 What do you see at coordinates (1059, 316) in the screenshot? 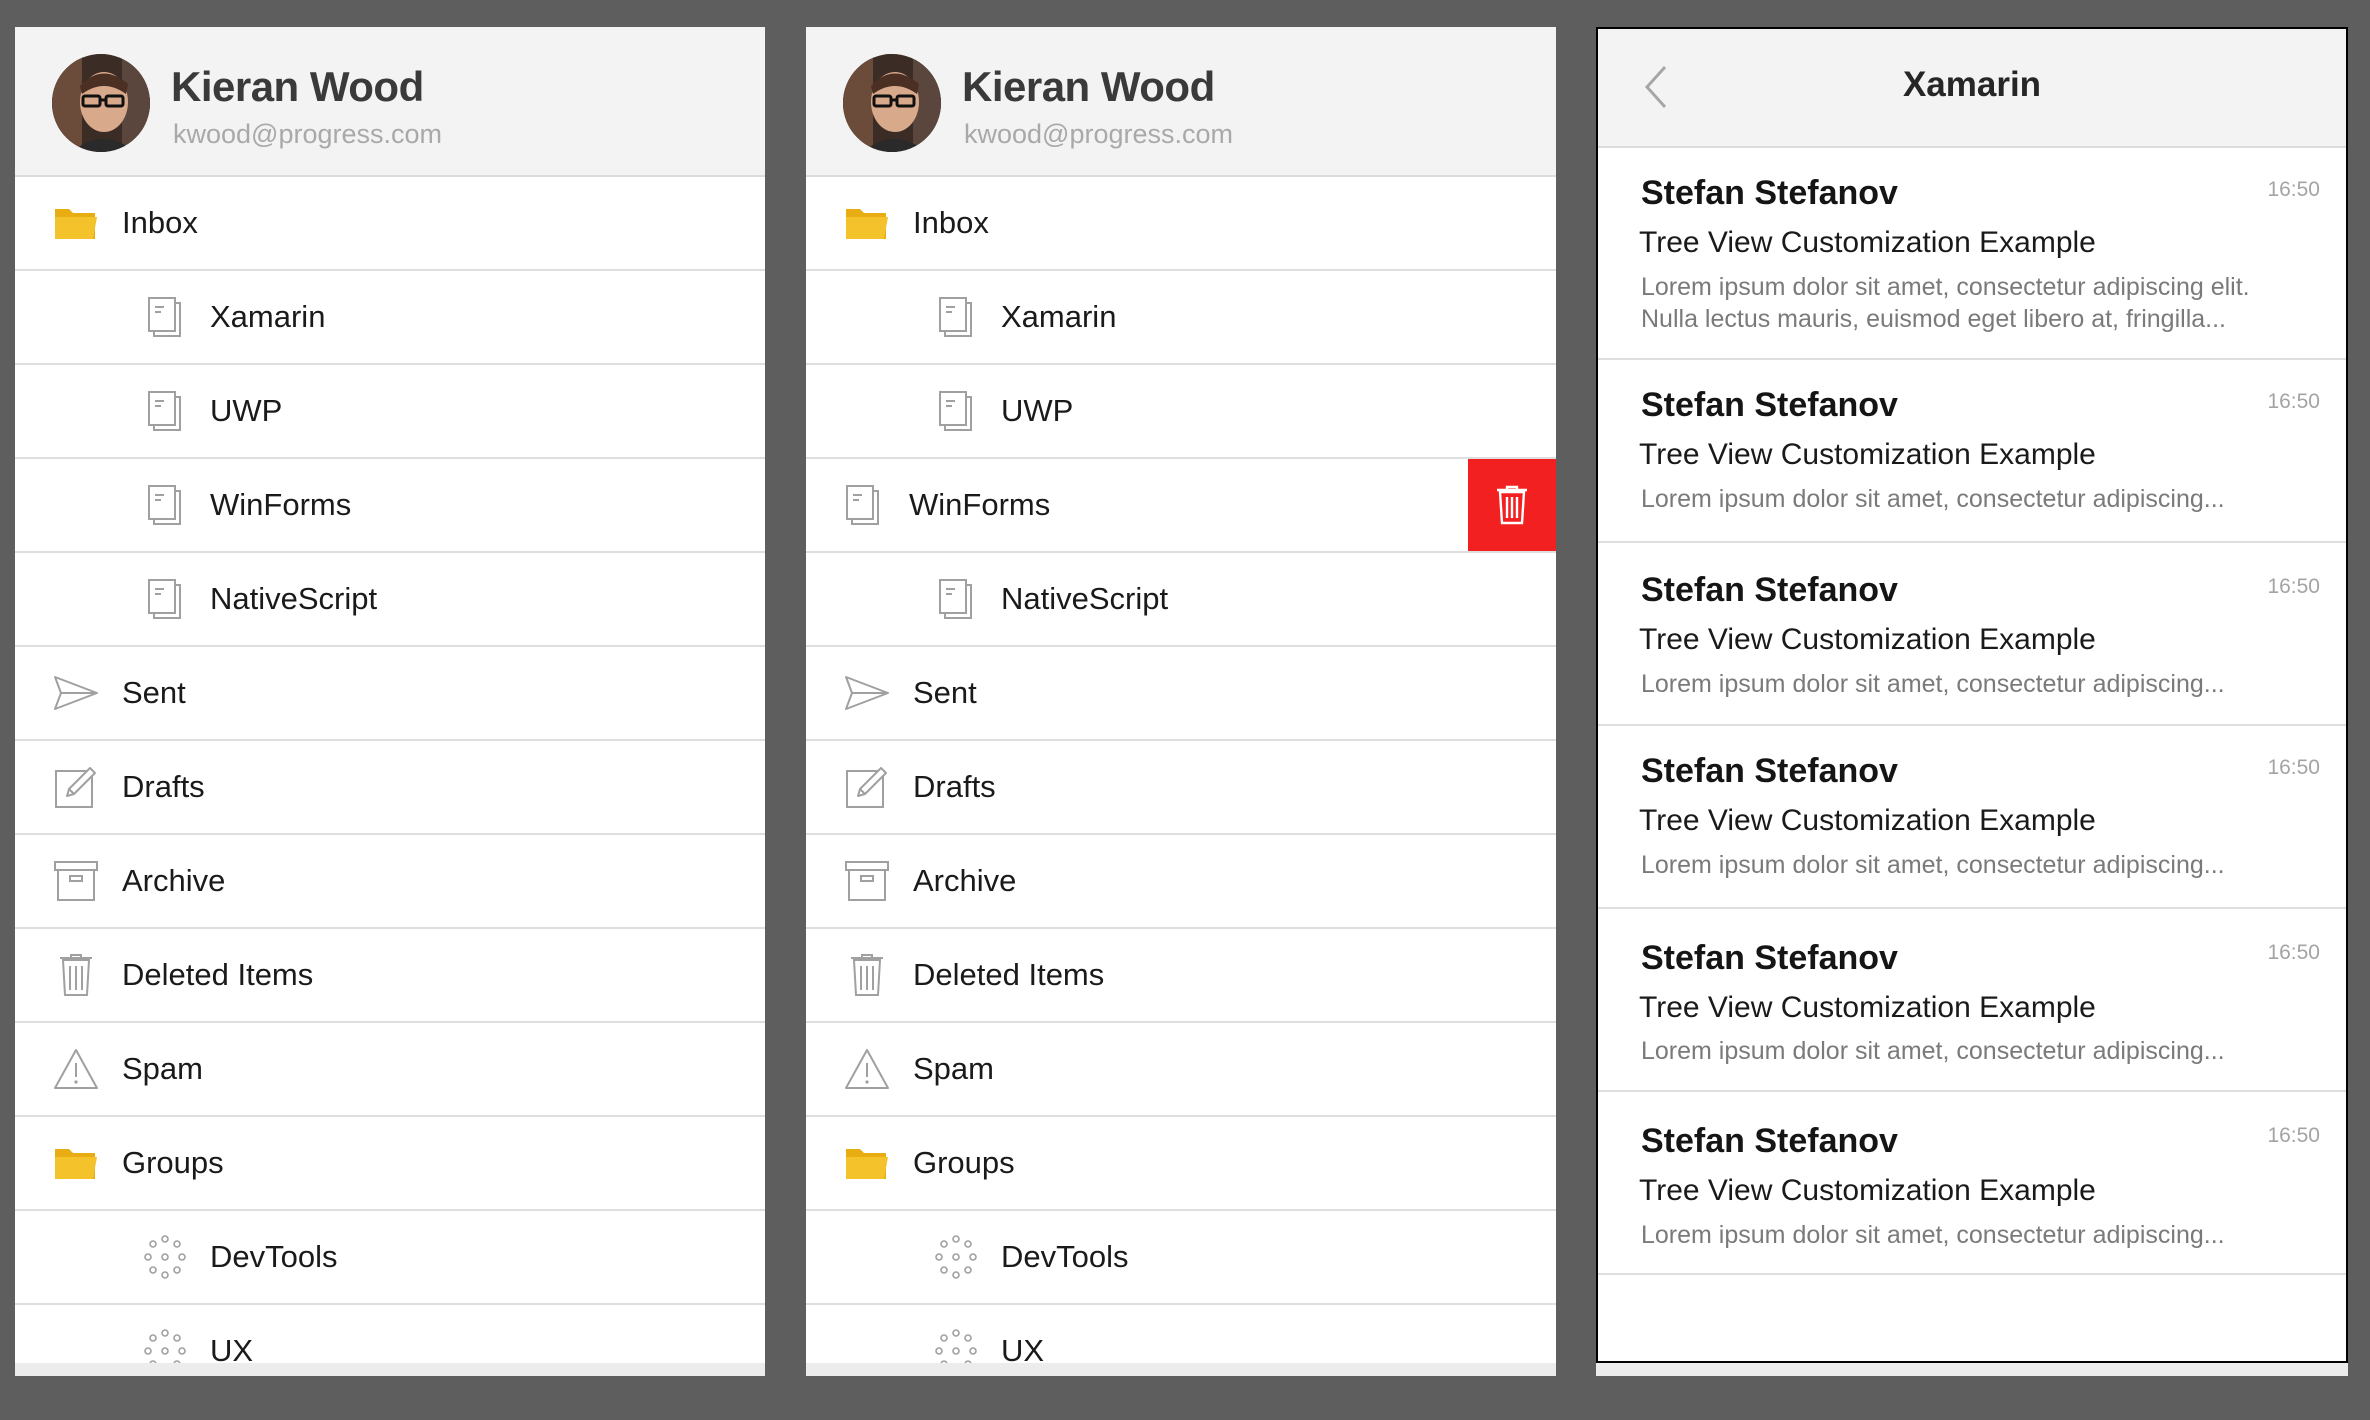
I see `tree-item-label: Xamarin` at bounding box center [1059, 316].